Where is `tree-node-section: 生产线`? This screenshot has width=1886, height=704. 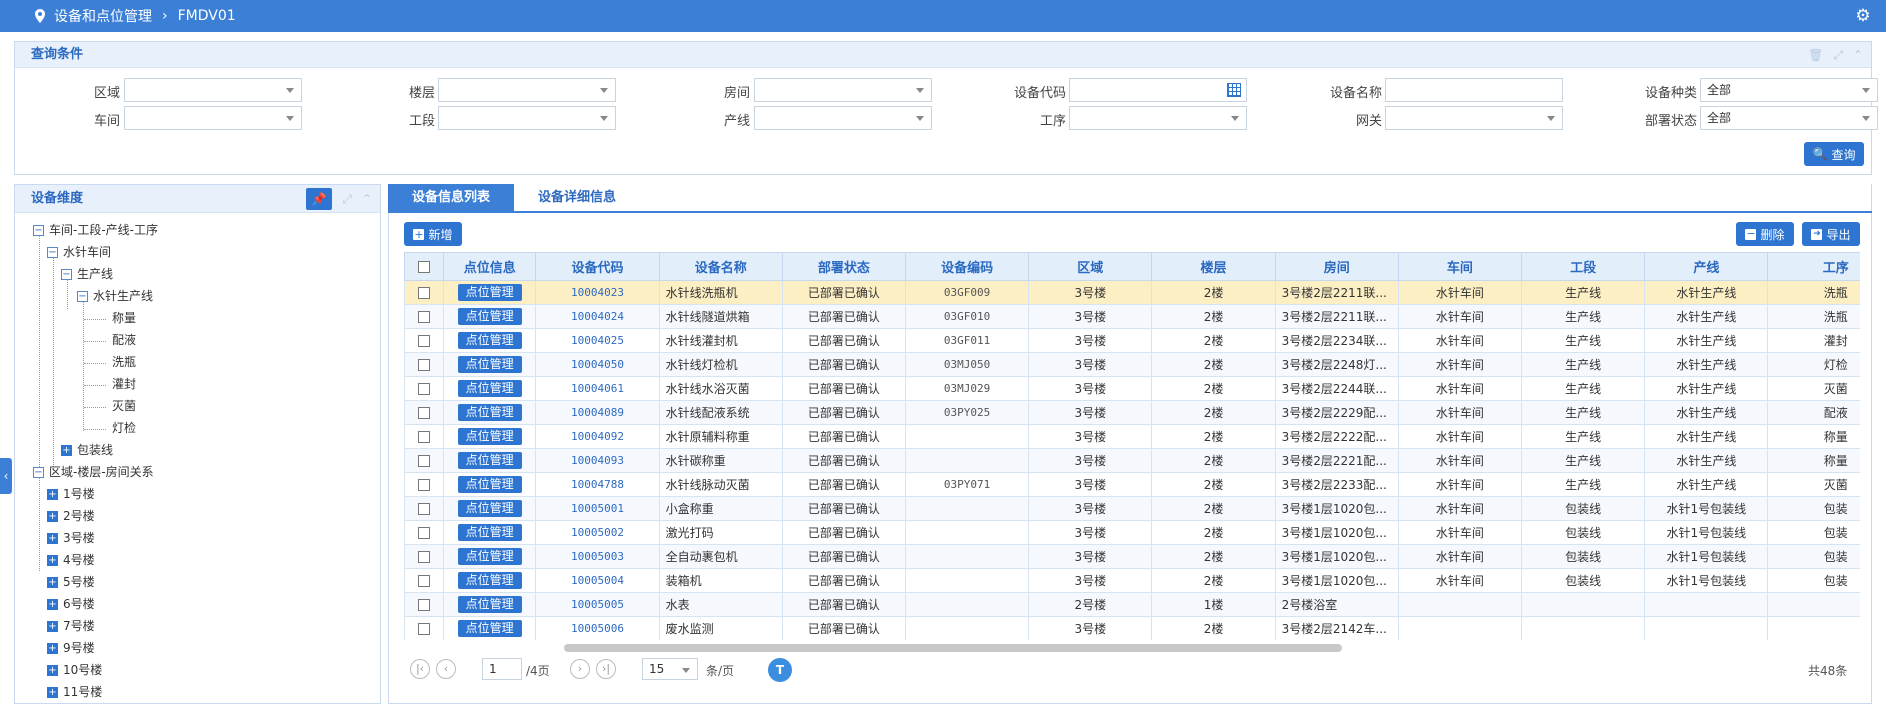
tree-node-section: 生产线 is located at coordinates (95, 274).